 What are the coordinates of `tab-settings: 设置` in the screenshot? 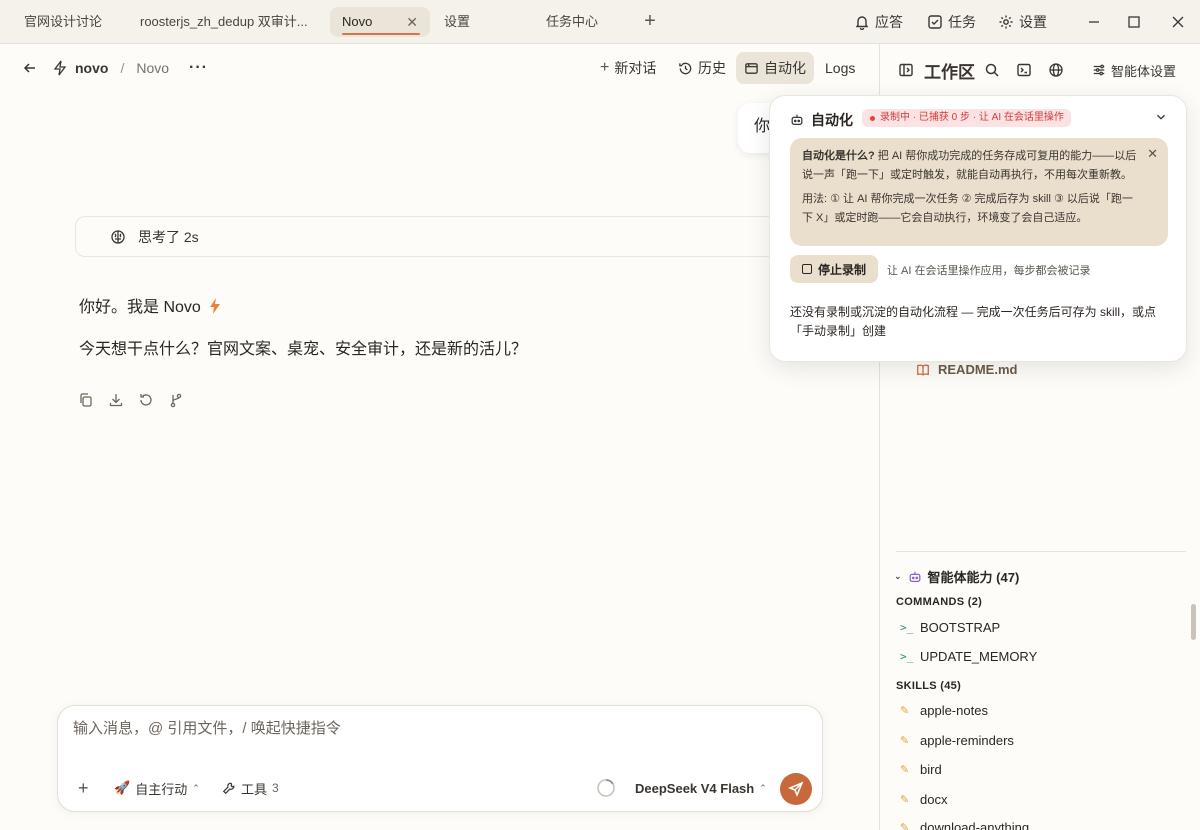 It's located at (474, 22).